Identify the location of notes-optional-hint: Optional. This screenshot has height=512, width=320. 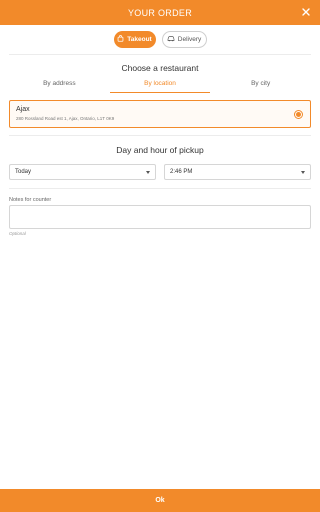
(17, 233).